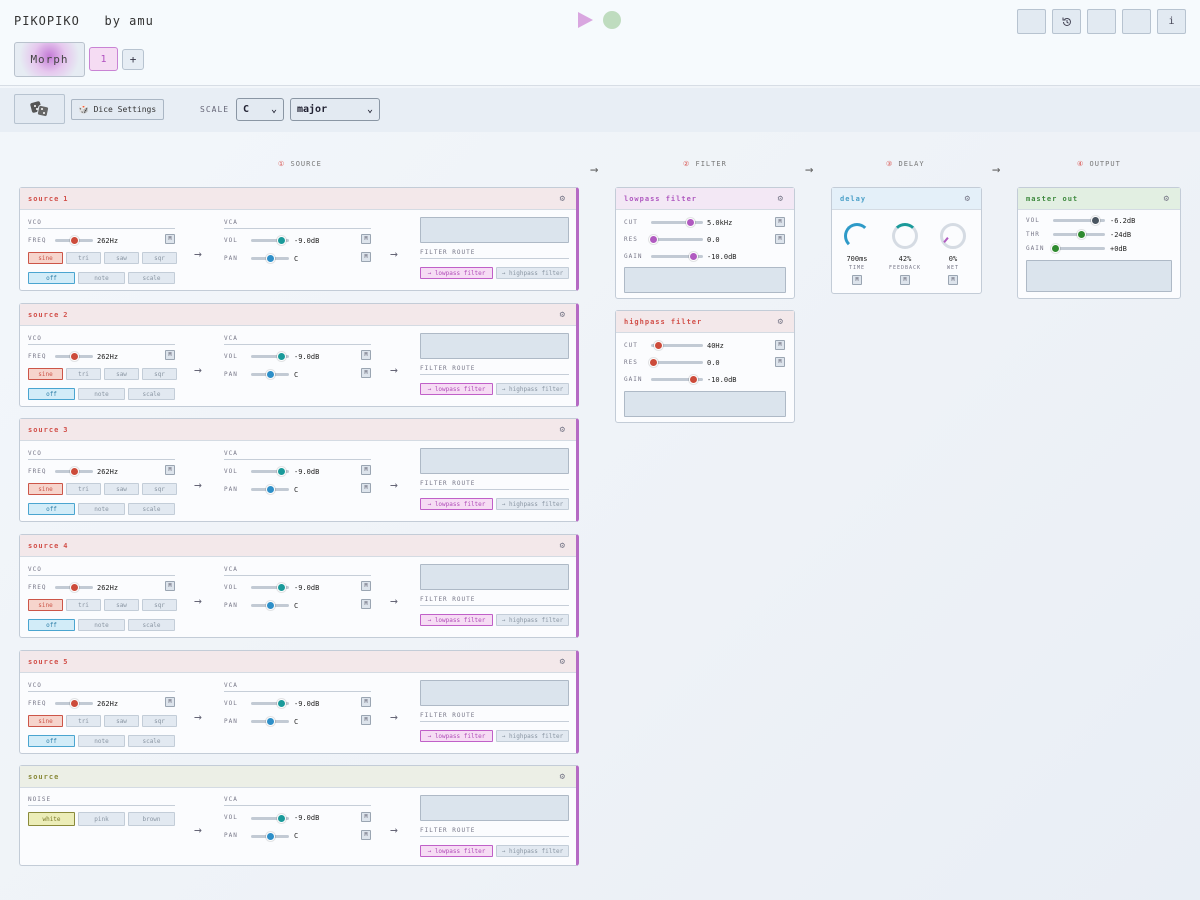 The image size is (1200, 900). What do you see at coordinates (117, 109) in the screenshot?
I see `dice-settings-button: 🎲 Dice Settings` at bounding box center [117, 109].